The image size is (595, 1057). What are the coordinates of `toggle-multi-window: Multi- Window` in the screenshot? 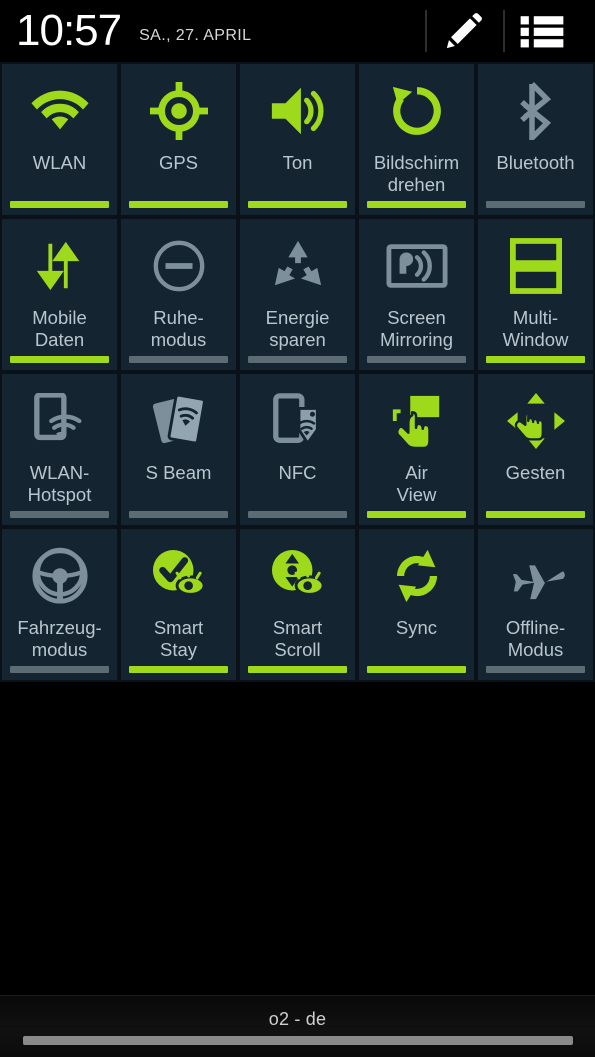 It's located at (535, 294).